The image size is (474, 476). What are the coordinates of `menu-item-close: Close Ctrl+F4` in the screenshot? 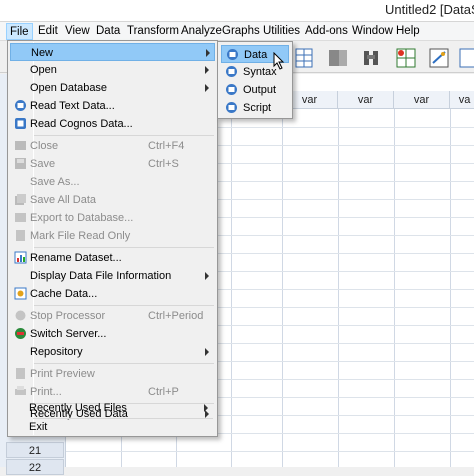 It's located at (112, 146).